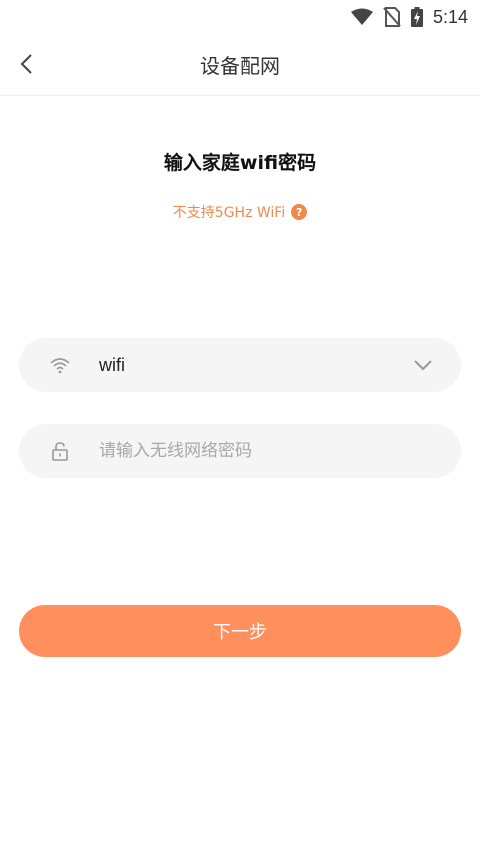  I want to click on section-heading: 输入家庭wifi密码, so click(240, 163).